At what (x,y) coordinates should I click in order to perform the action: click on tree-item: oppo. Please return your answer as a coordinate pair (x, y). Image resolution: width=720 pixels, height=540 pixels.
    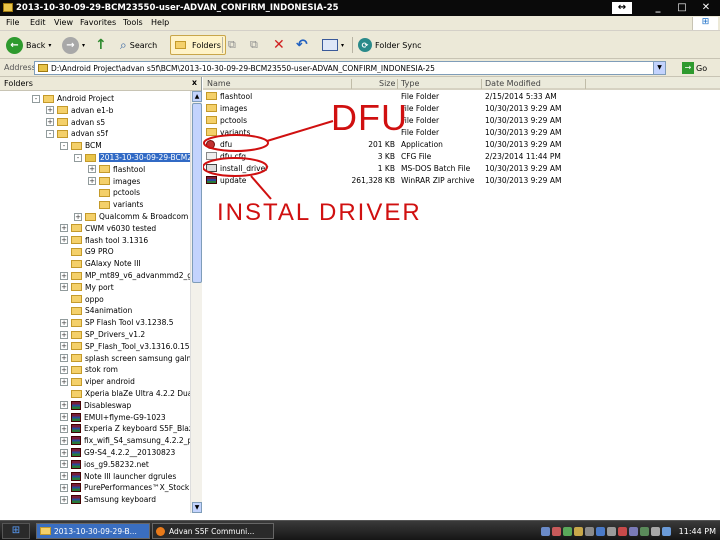
    Looking at the image, I should click on (82, 299).